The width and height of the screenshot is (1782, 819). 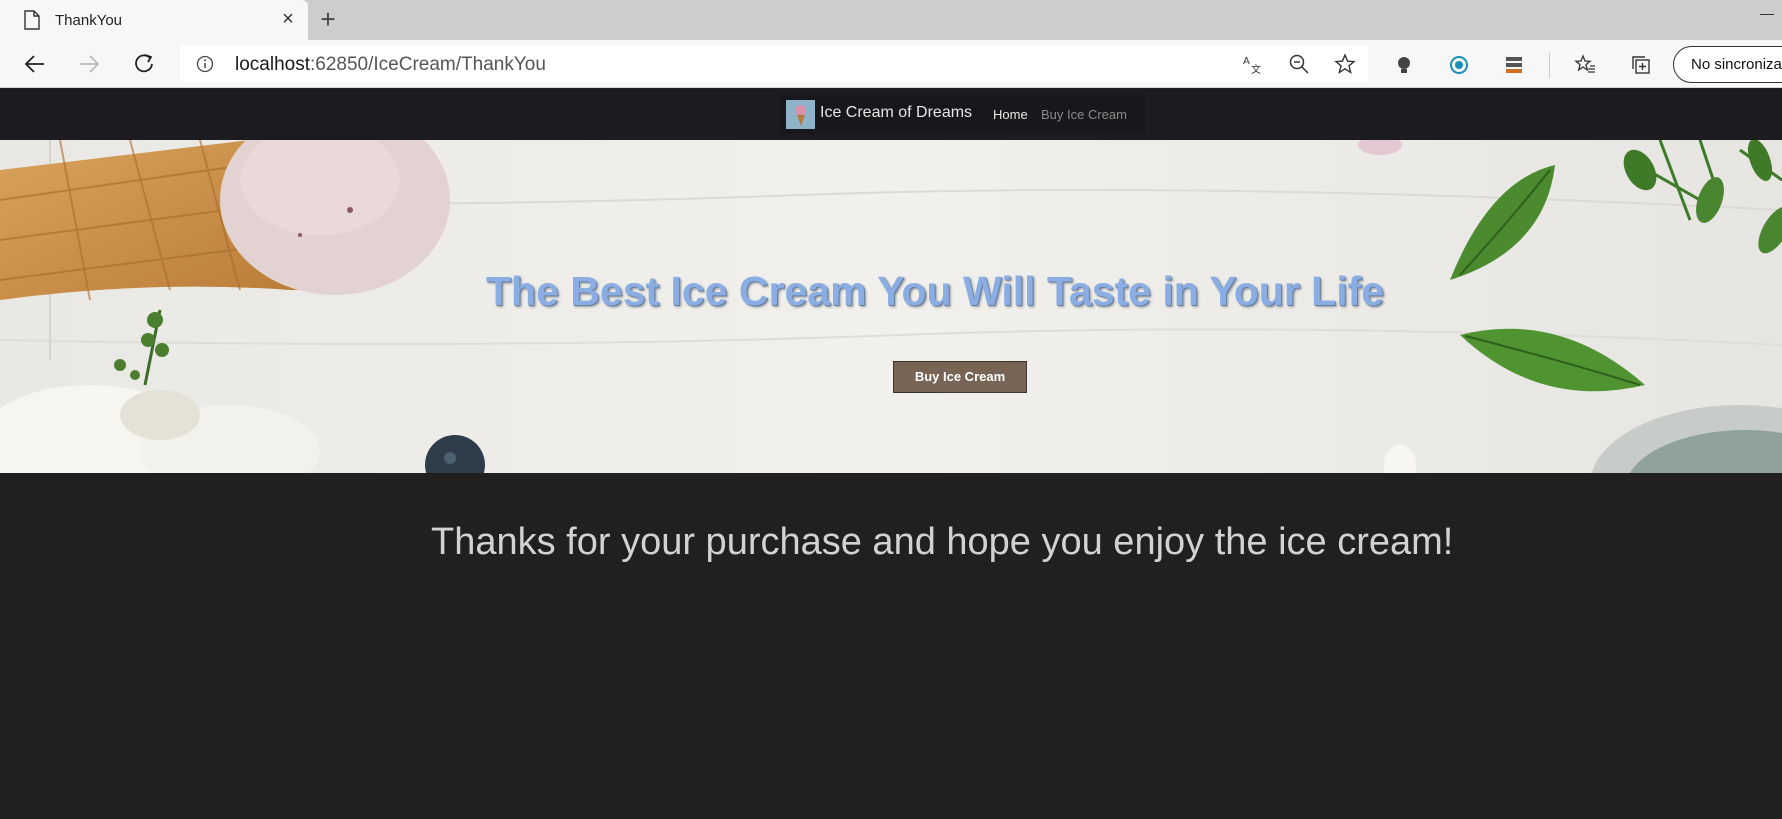 I want to click on nav-link-home: Home, so click(x=1010, y=114).